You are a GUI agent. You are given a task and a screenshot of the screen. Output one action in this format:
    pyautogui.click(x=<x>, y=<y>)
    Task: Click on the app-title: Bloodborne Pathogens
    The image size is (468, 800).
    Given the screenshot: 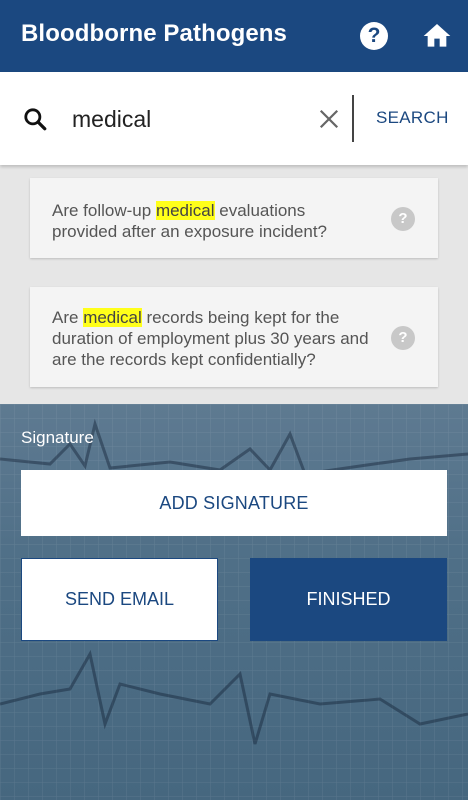 What is the action you would take?
    pyautogui.click(x=154, y=33)
    